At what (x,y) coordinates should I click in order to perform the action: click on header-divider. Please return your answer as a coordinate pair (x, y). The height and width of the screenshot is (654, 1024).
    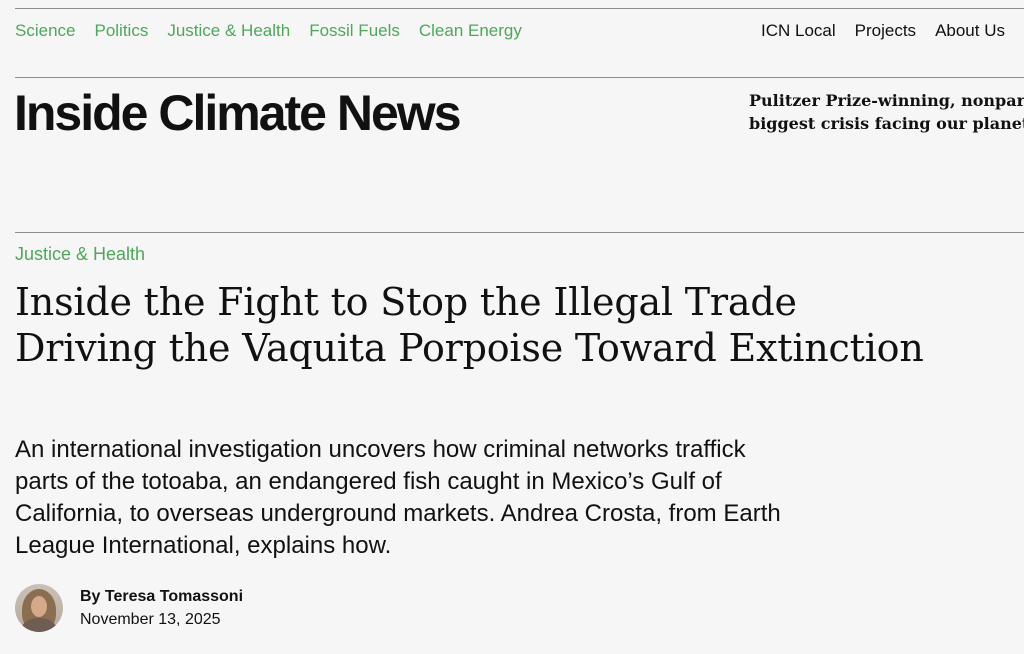
    Looking at the image, I should click on (519, 77).